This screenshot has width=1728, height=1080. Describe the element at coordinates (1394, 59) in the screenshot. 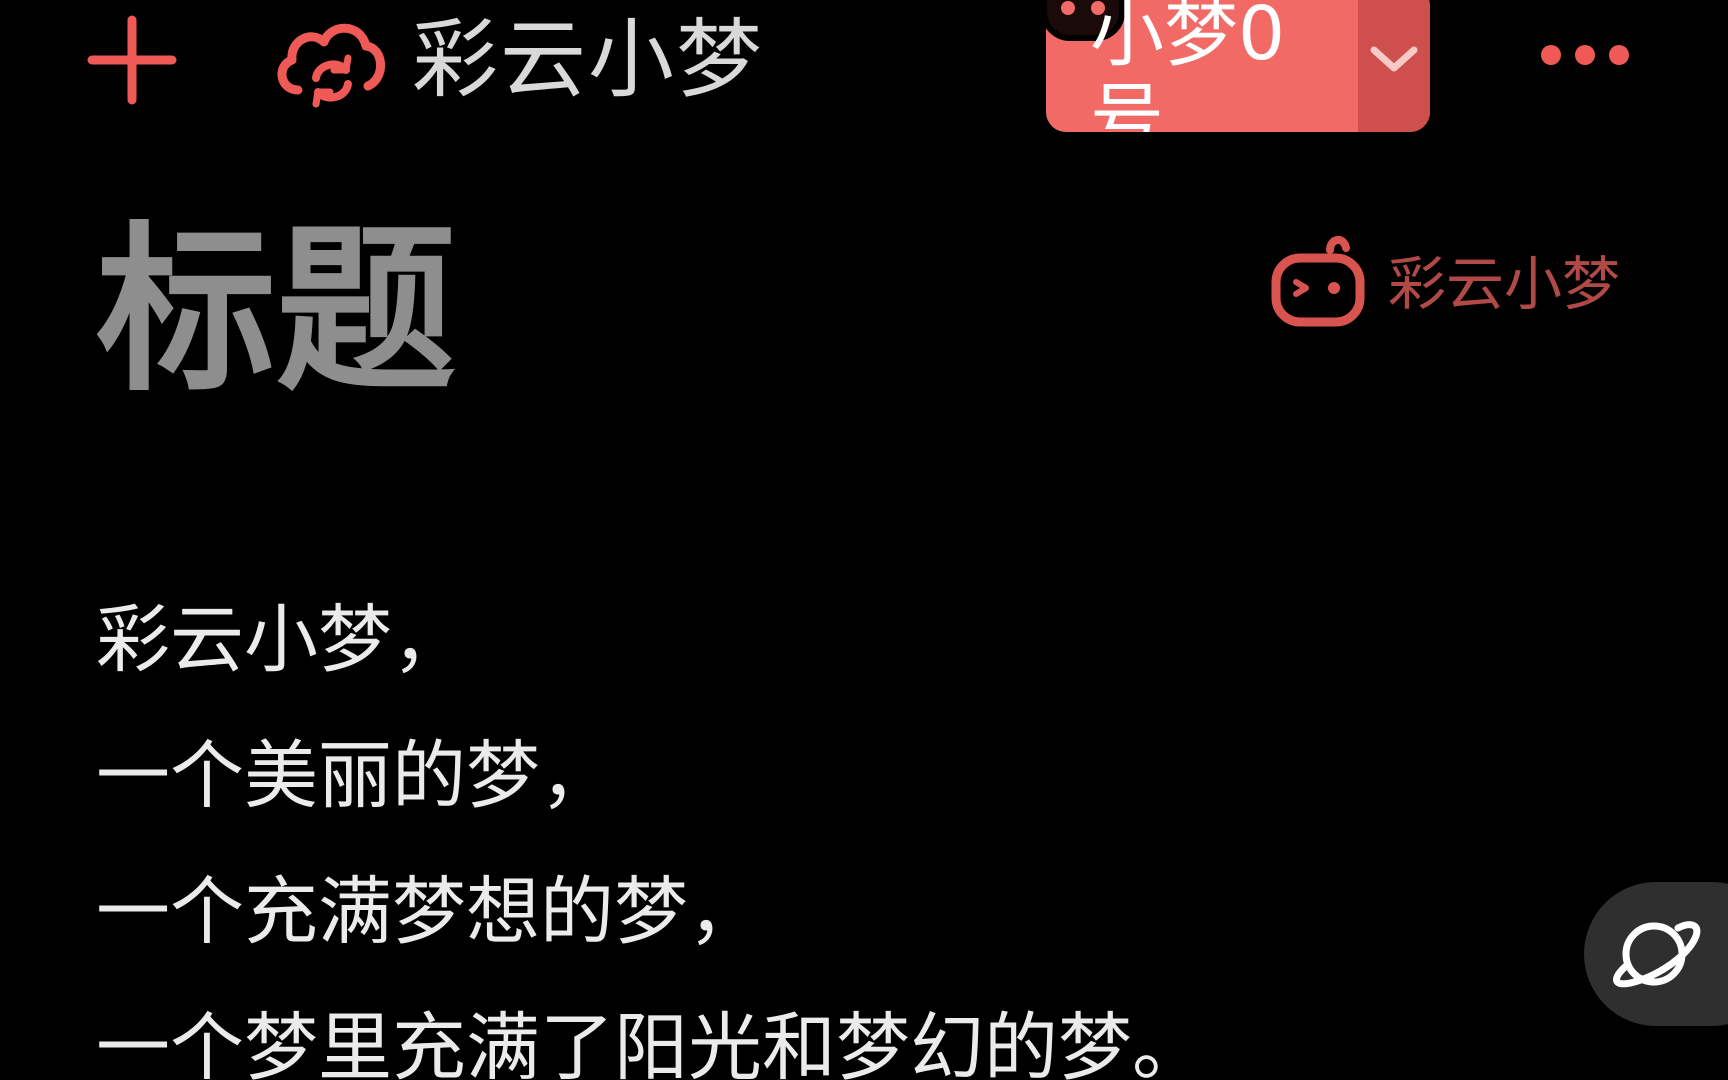

I see `chevron-down-icon` at that location.